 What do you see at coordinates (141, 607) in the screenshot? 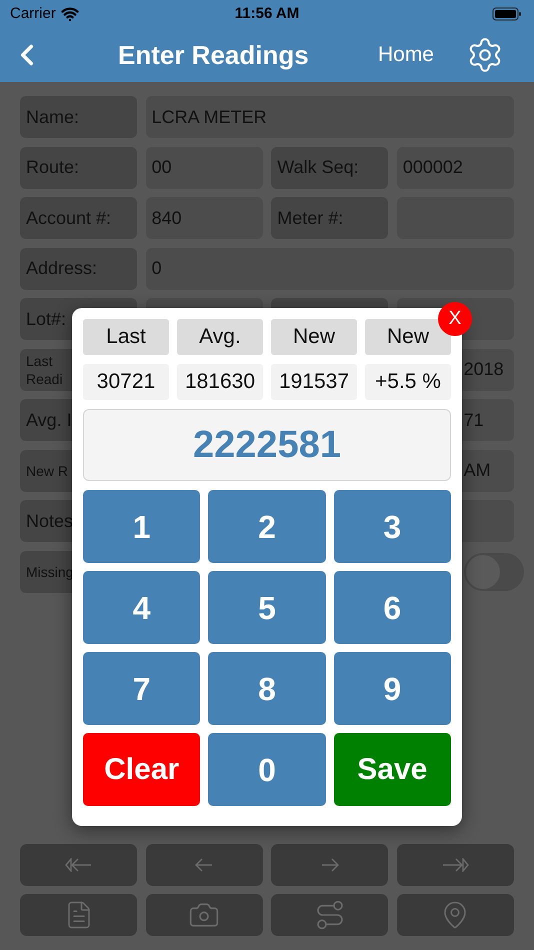
I see `digit-key: 4` at bounding box center [141, 607].